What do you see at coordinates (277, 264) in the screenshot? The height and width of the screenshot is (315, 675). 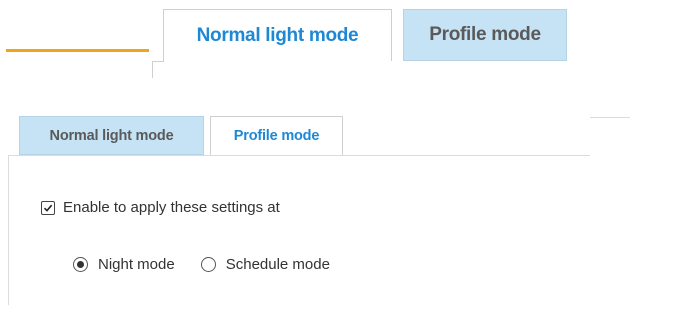 I see `schedule-mode-label: Schedule mode` at bounding box center [277, 264].